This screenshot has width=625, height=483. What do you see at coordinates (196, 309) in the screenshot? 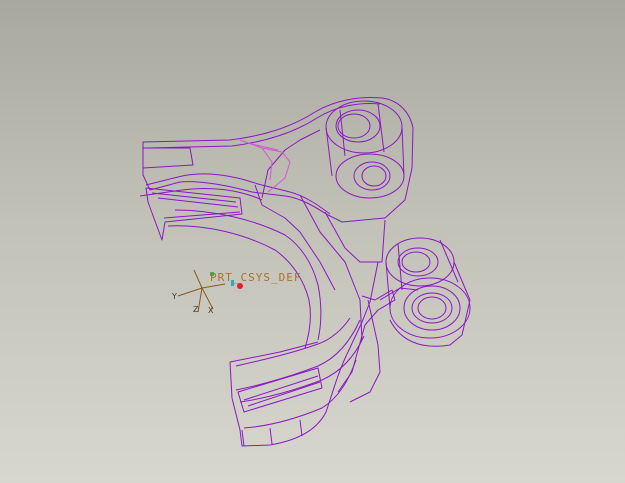
I see `csys-axis-label-z: Z` at bounding box center [196, 309].